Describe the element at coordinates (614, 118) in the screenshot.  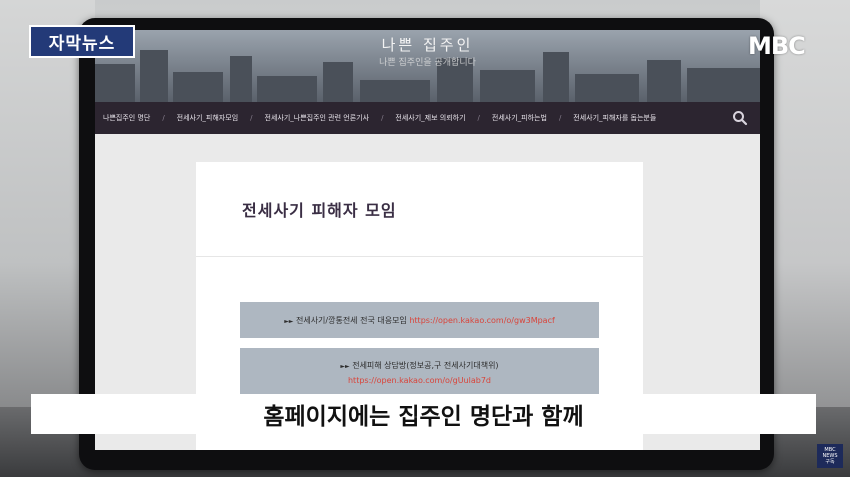
I see `nav-item-helpers: 전세사기_피해자를 돕는분들` at that location.